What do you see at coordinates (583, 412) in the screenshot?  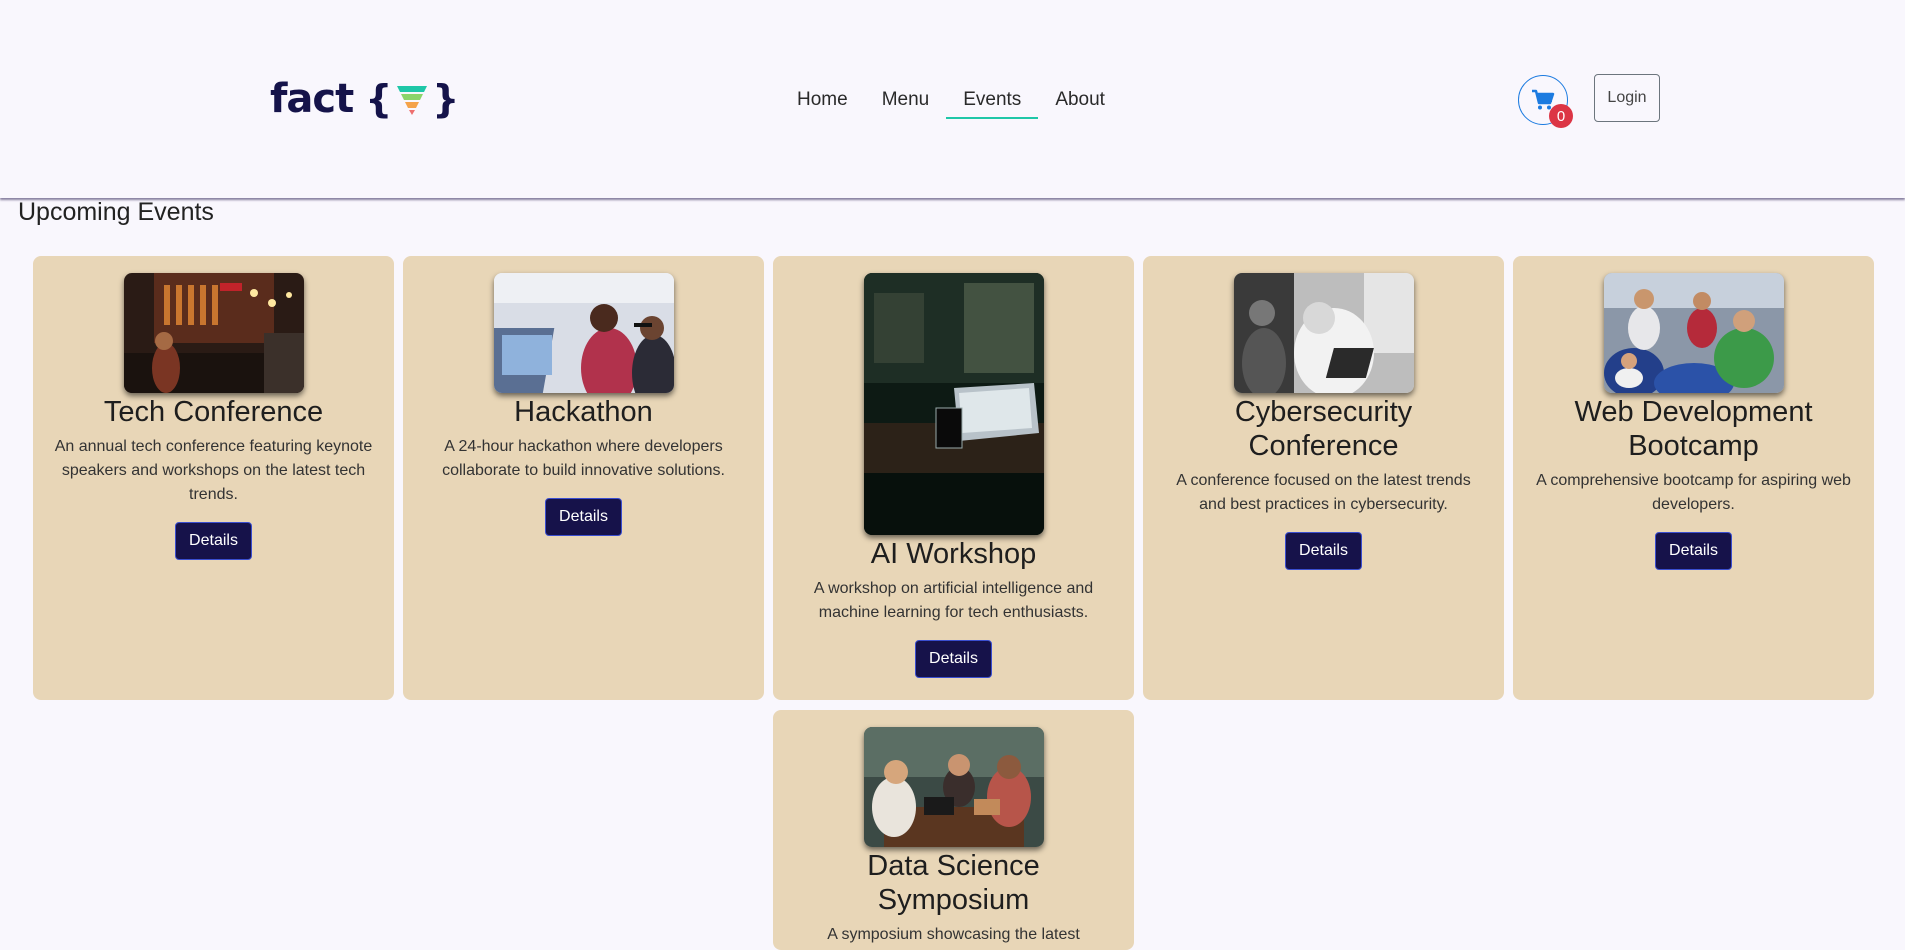 I see `event-title: Hackathon` at bounding box center [583, 412].